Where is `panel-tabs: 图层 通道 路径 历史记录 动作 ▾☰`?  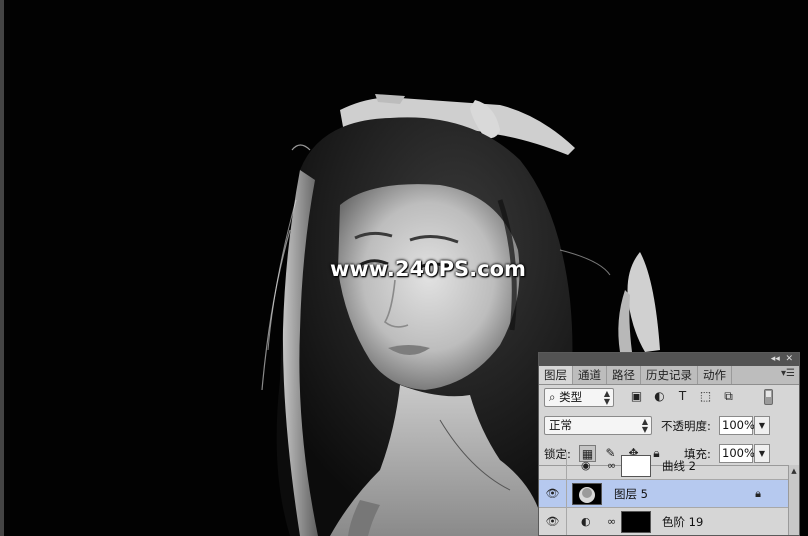
panel-tabs: 图层 通道 路径 历史记录 动作 ▾☰ is located at coordinates (669, 375).